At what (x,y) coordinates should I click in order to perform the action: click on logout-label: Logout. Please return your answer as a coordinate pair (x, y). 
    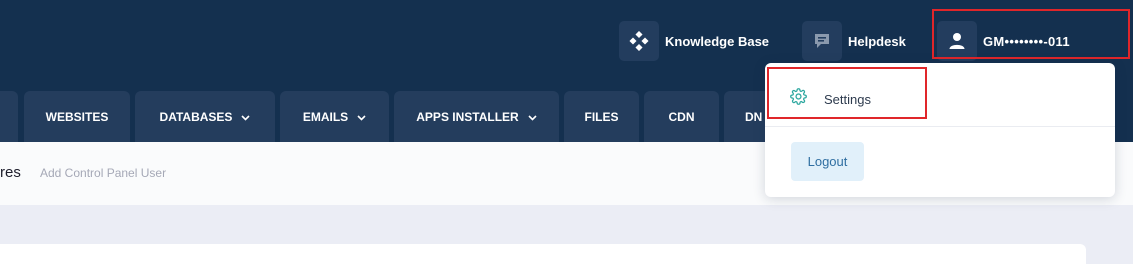
    Looking at the image, I should click on (827, 161).